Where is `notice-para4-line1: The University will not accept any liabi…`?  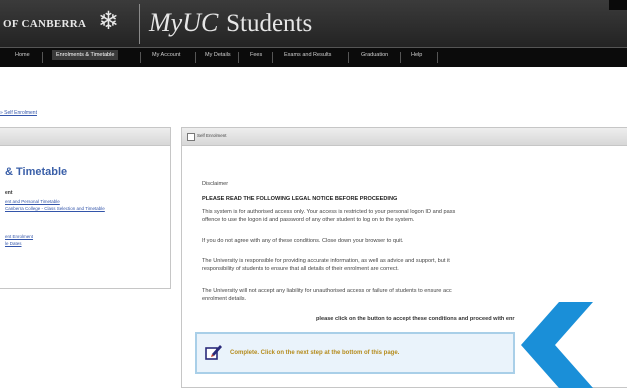
notice-para4-line1: The University will not accept any liabi… is located at coordinates (327, 291).